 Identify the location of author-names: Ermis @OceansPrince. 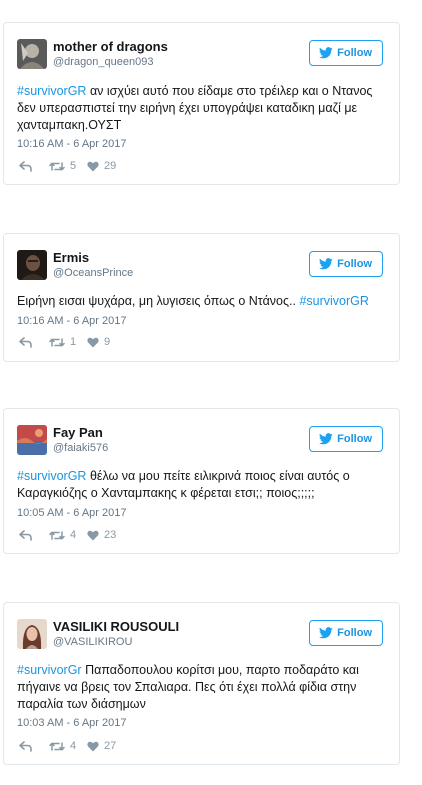
(93, 265).